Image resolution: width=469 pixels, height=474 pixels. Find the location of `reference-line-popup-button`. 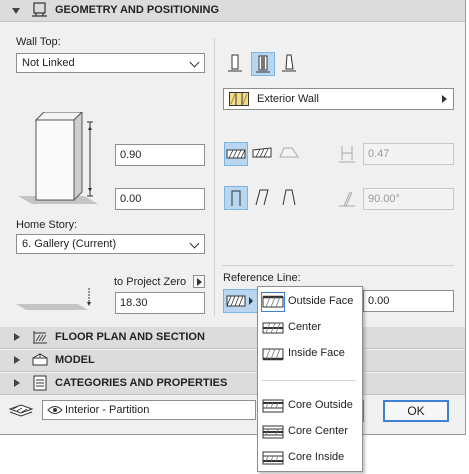

reference-line-popup-button is located at coordinates (240, 301).